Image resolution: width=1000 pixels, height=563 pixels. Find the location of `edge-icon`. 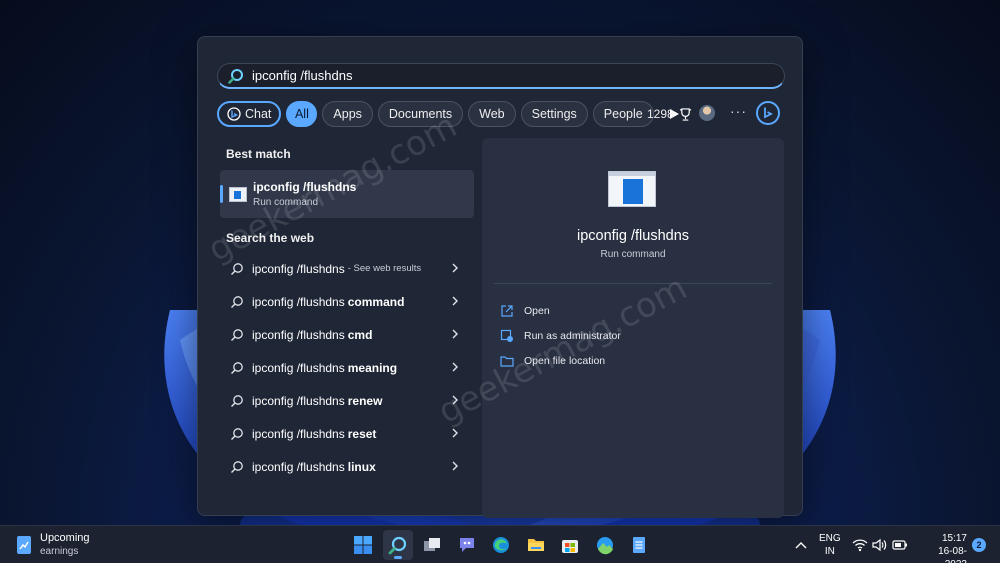

edge-icon is located at coordinates (501, 545).